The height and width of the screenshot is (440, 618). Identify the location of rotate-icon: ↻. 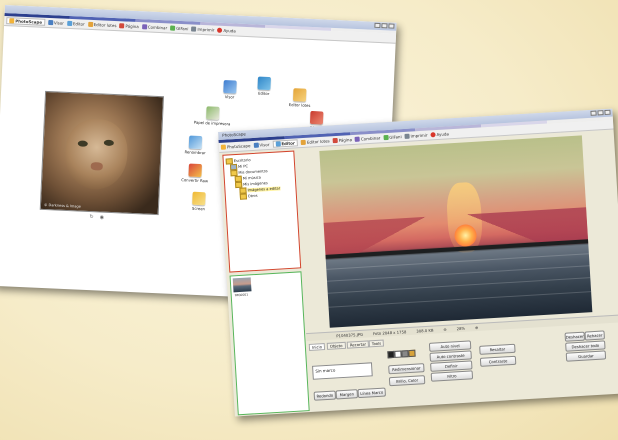
(91, 217).